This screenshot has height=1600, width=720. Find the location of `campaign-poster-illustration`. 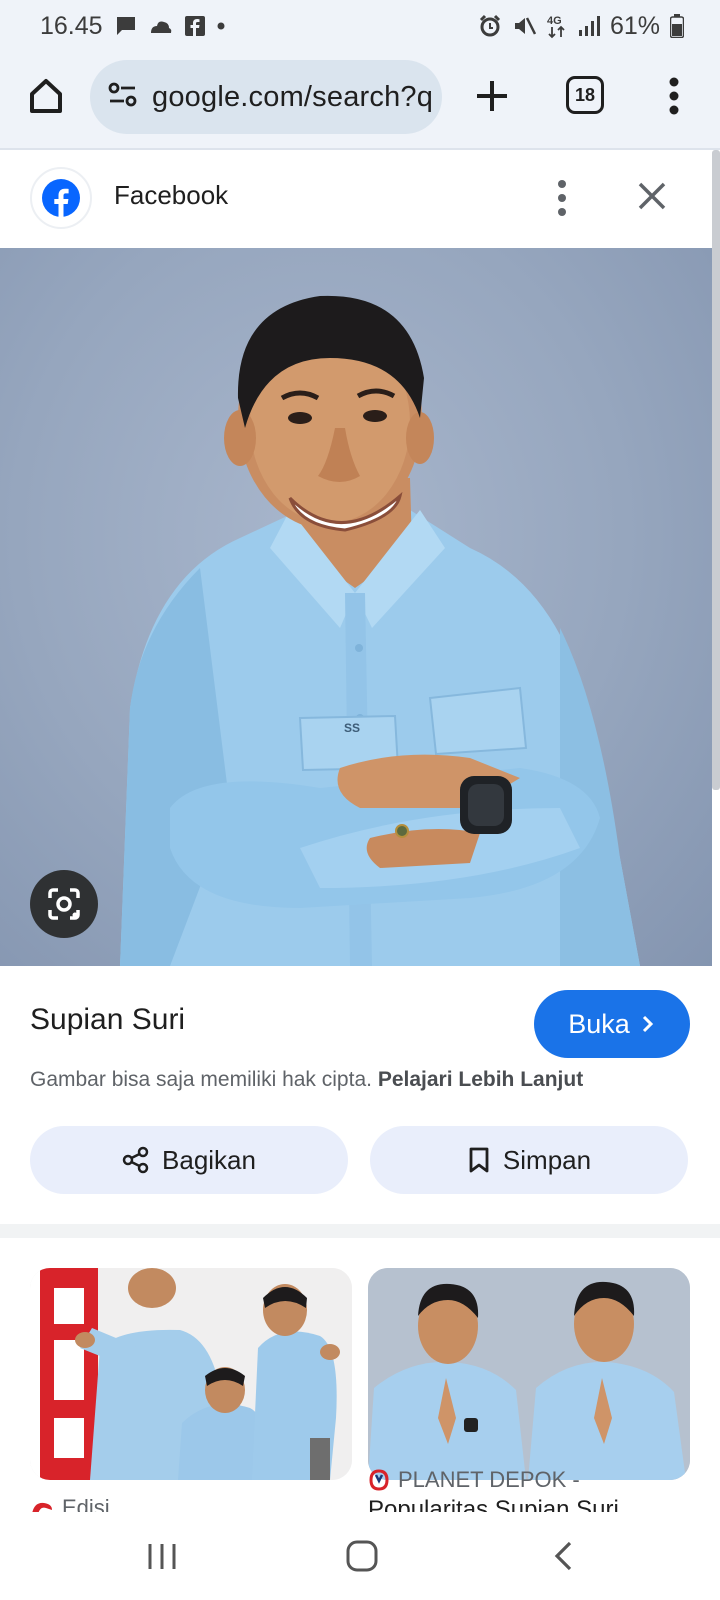

campaign-poster-illustration is located at coordinates (191, 1374).